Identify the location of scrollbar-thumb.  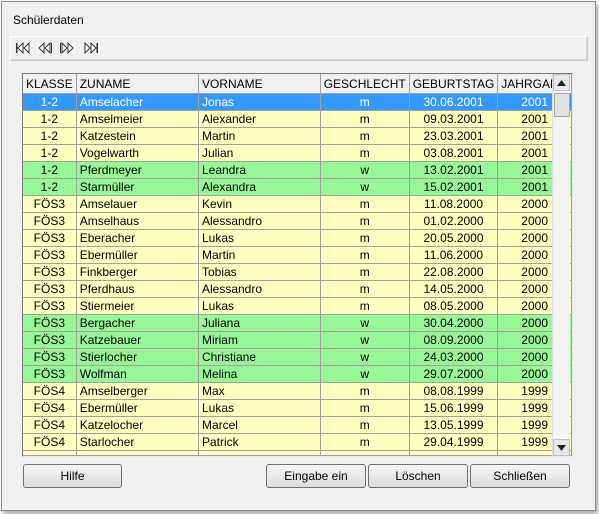
(562, 105).